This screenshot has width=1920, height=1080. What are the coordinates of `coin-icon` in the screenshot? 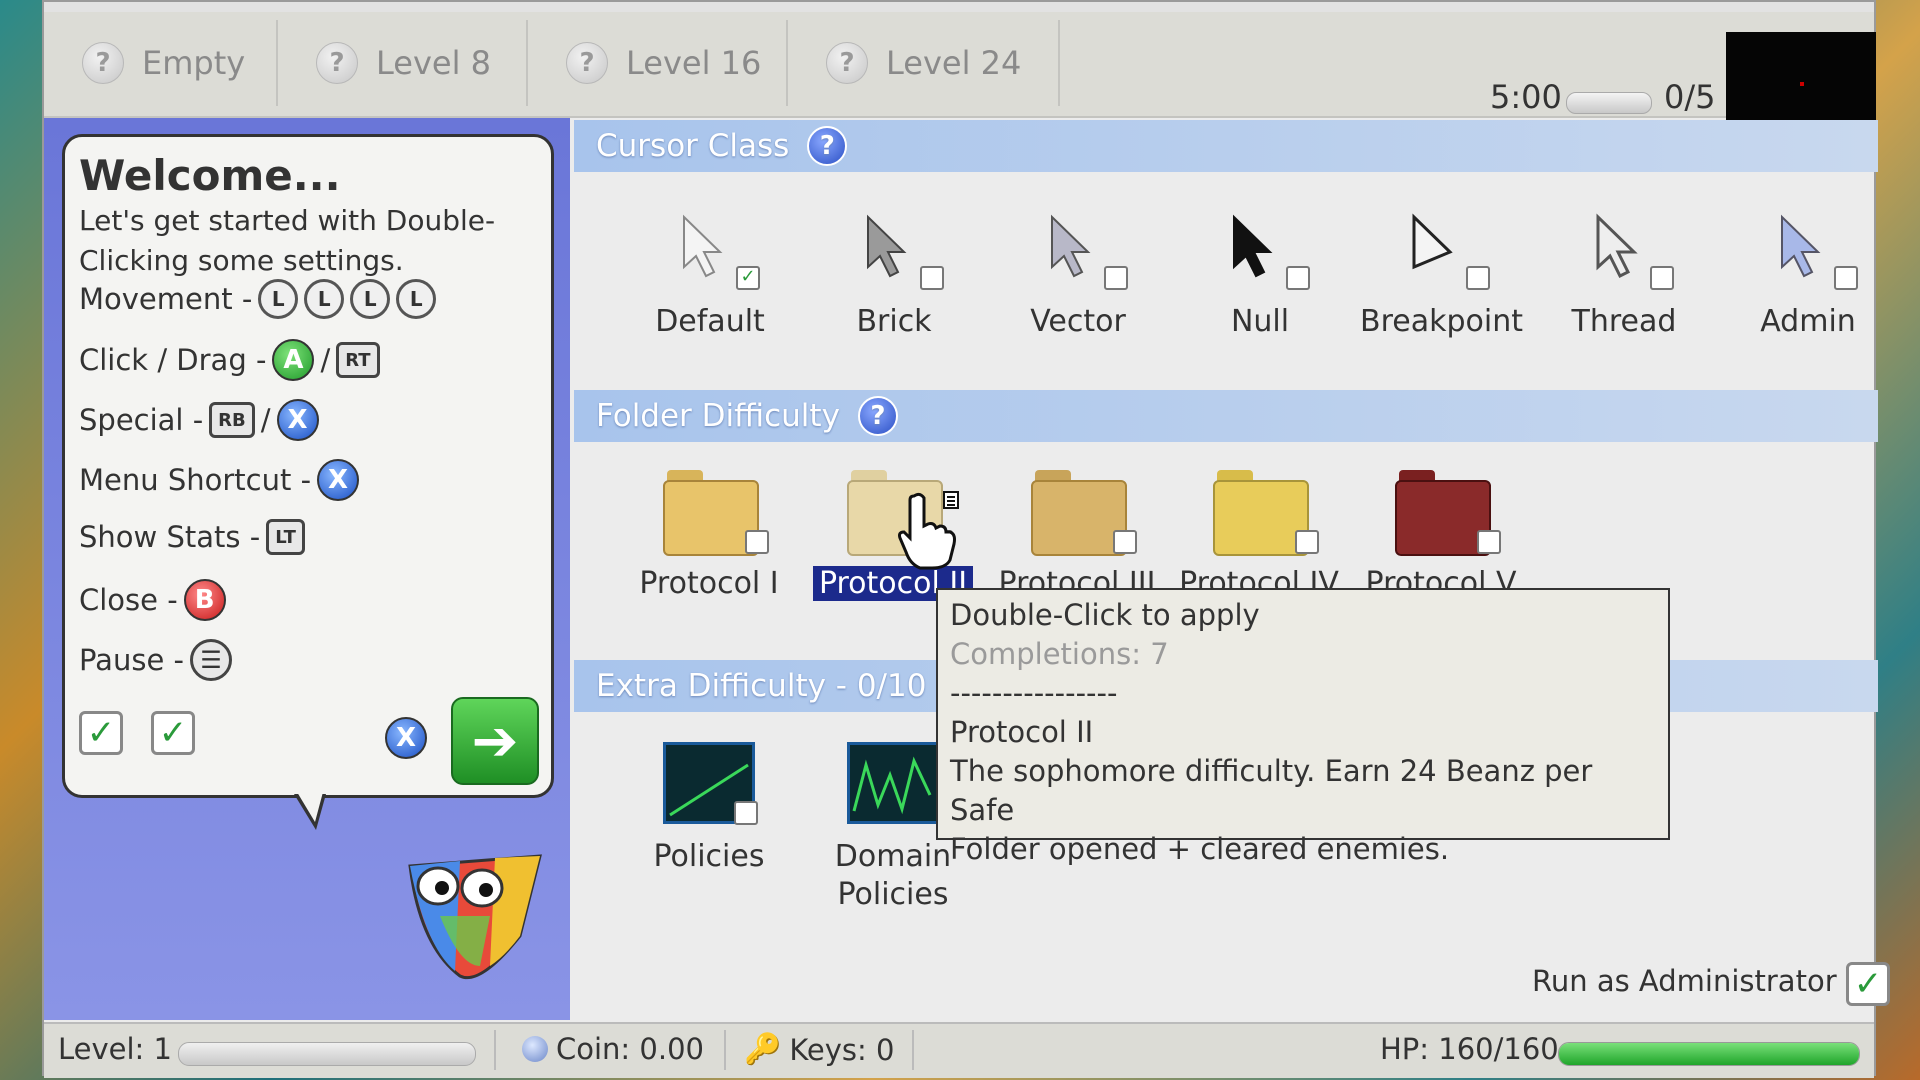 It's located at (535, 1049).